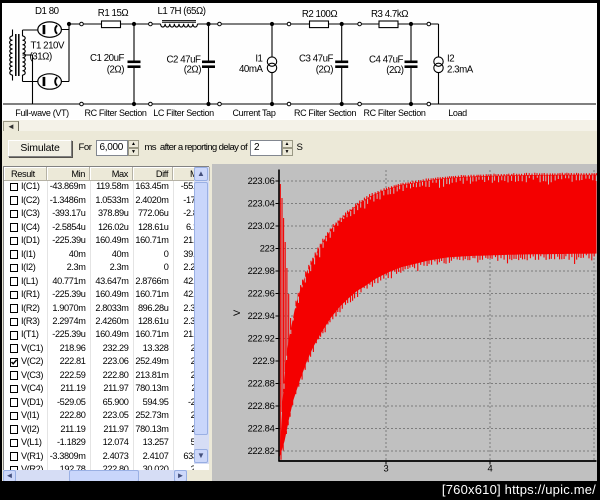  What do you see at coordinates (261, 406) in the screenshot?
I see `svg-text: 222.86` at bounding box center [261, 406].